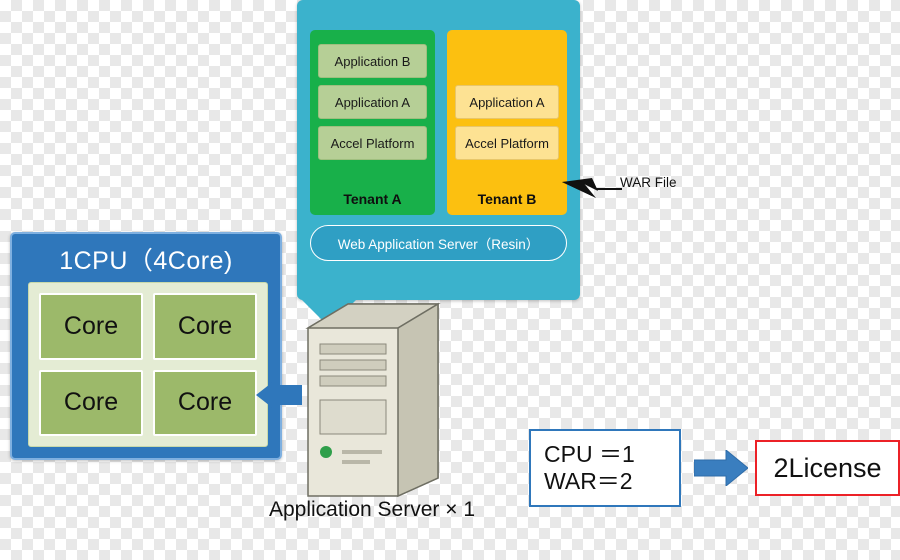  What do you see at coordinates (372, 199) in the screenshot?
I see `tenant-a-label: Tenant A` at bounding box center [372, 199].